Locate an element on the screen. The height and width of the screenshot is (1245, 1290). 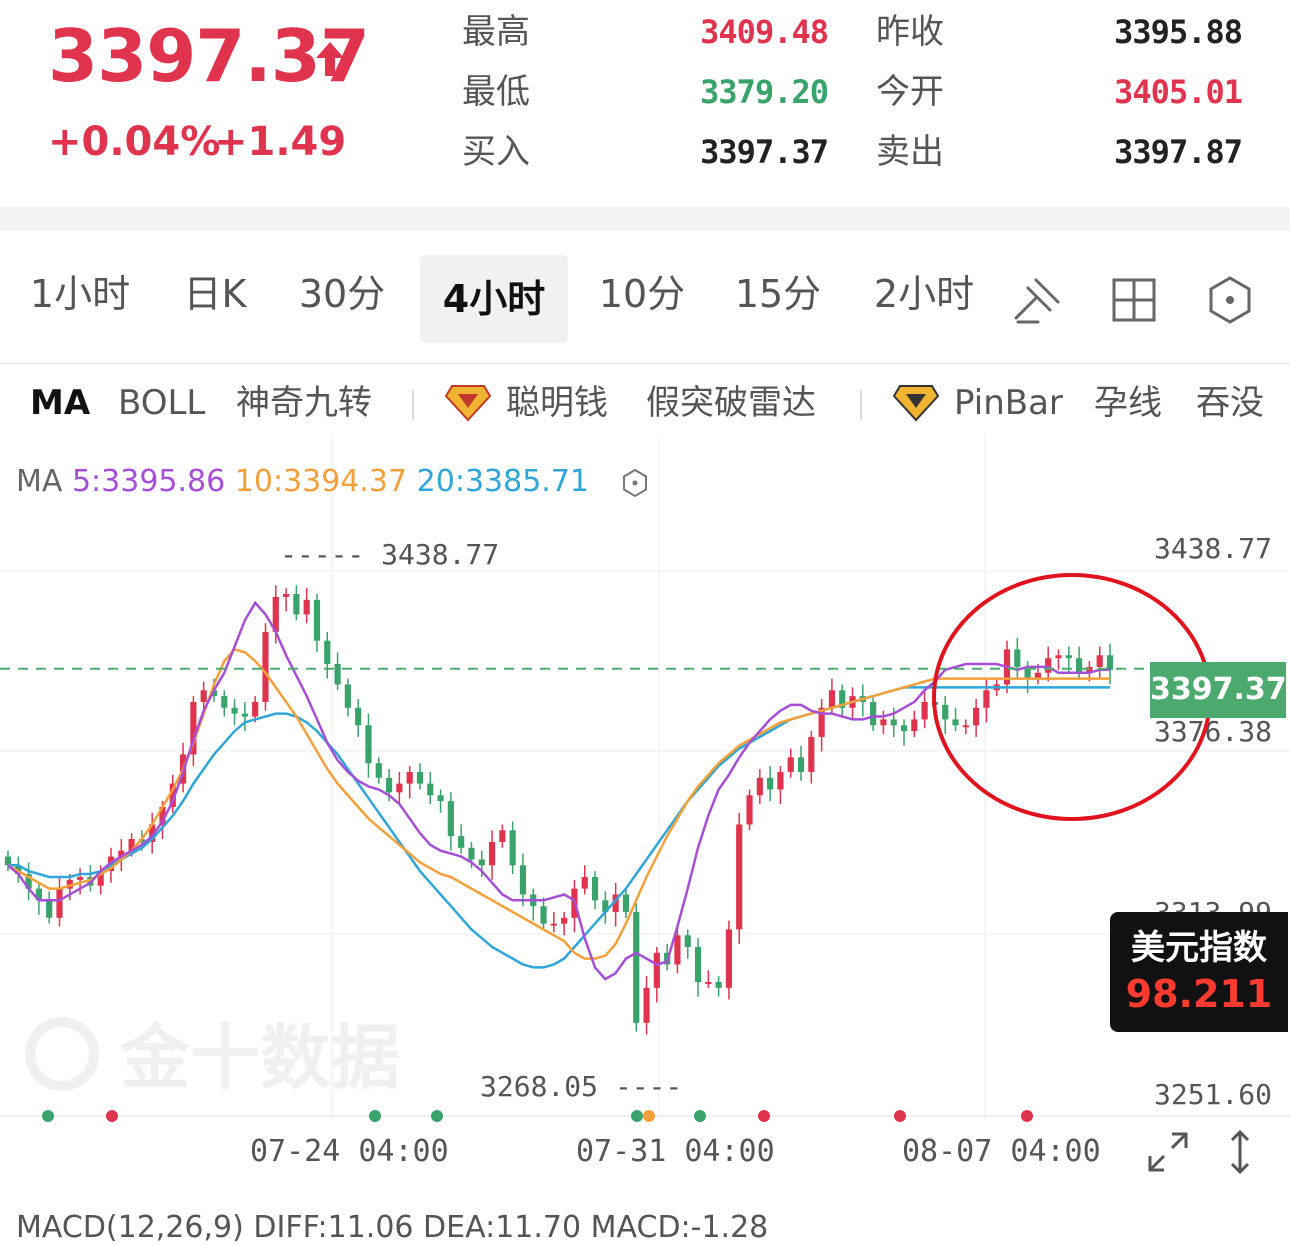
usd-index-badge: 美元指数 98.211 is located at coordinates (1199, 972).